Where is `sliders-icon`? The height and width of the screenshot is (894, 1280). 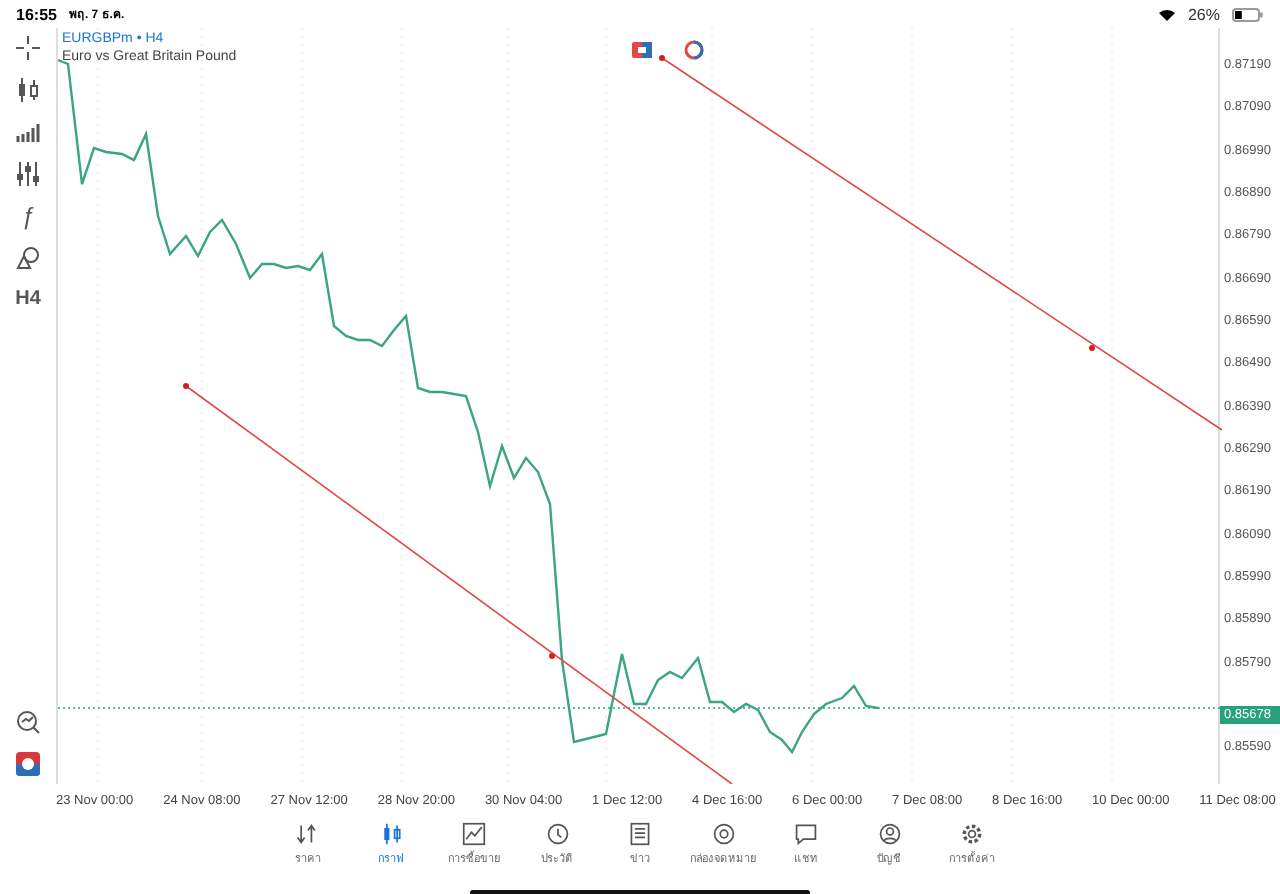
sliders-icon is located at coordinates (28, 174).